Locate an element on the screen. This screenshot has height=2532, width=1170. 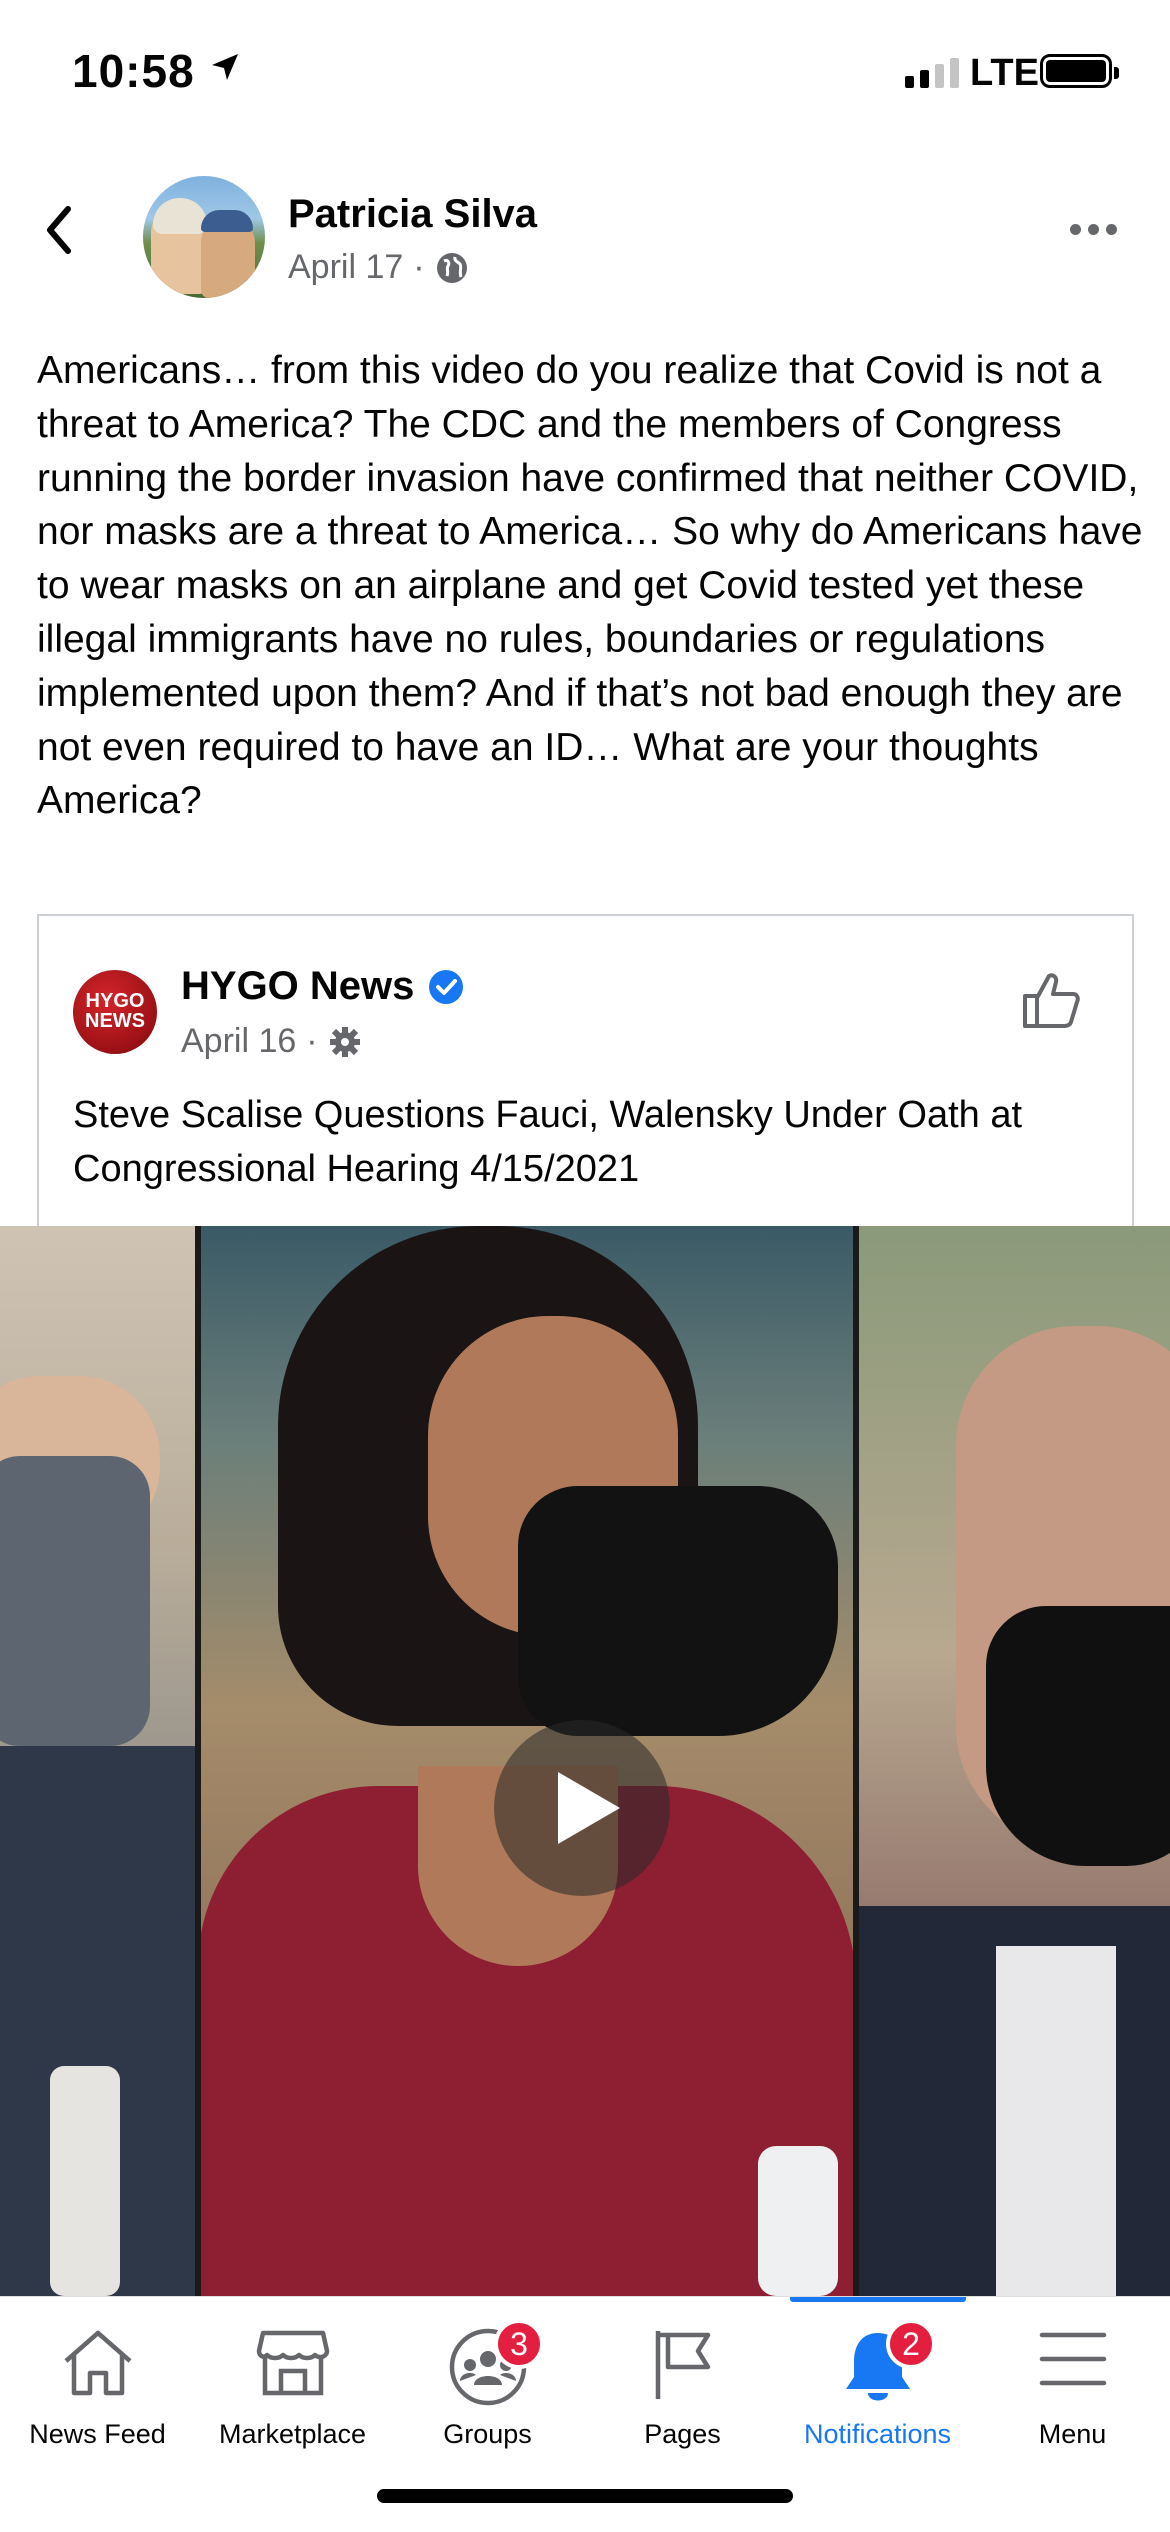
author-avatar is located at coordinates (204, 237).